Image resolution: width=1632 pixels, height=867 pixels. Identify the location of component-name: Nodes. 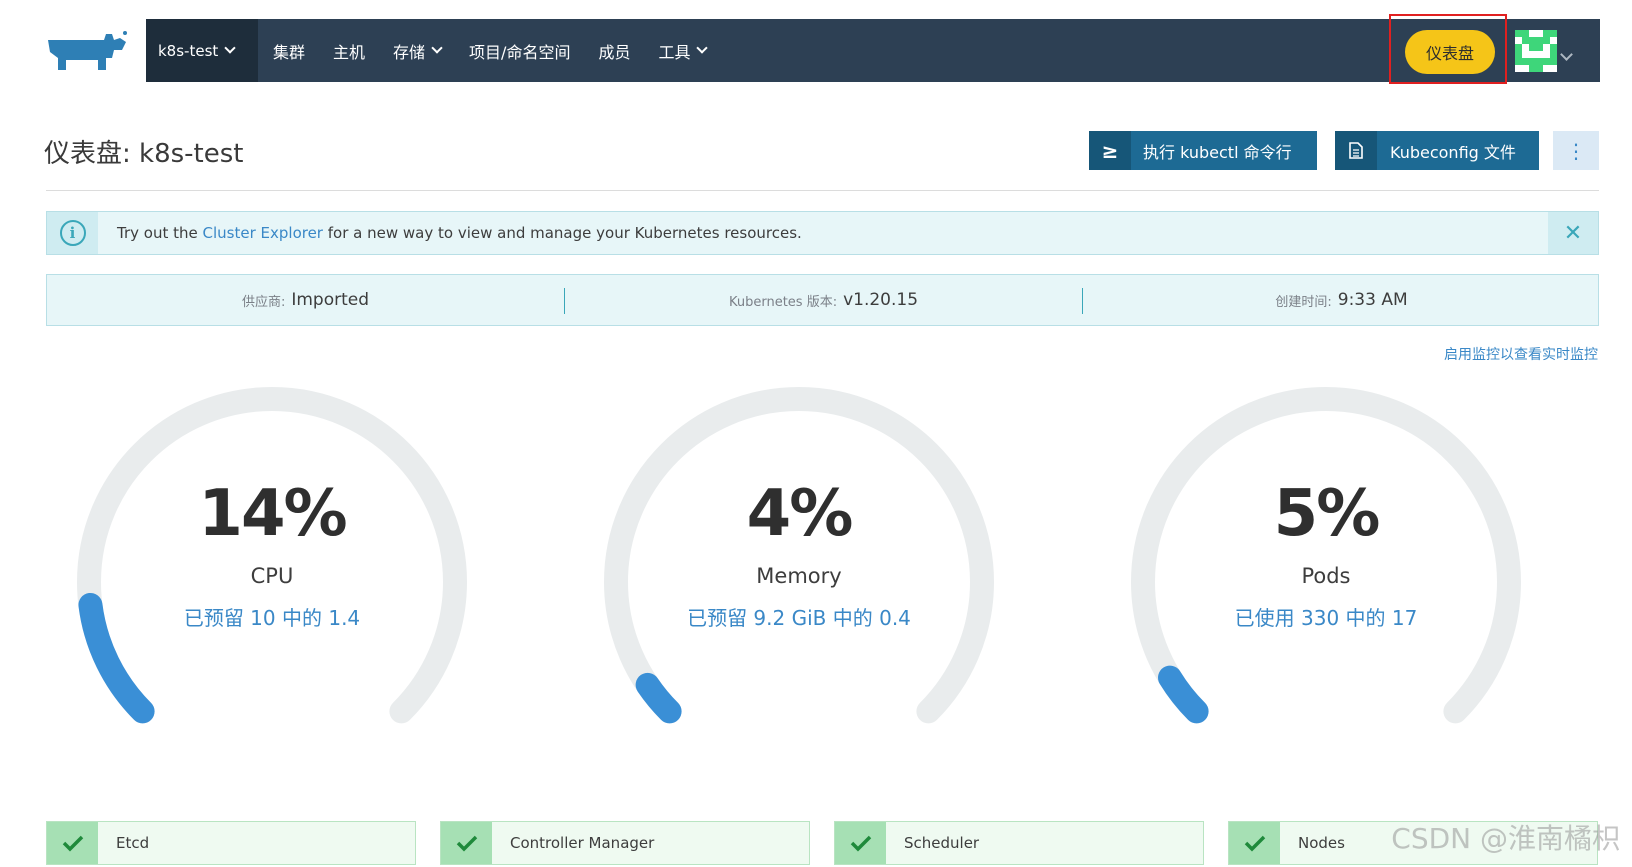
(1321, 843).